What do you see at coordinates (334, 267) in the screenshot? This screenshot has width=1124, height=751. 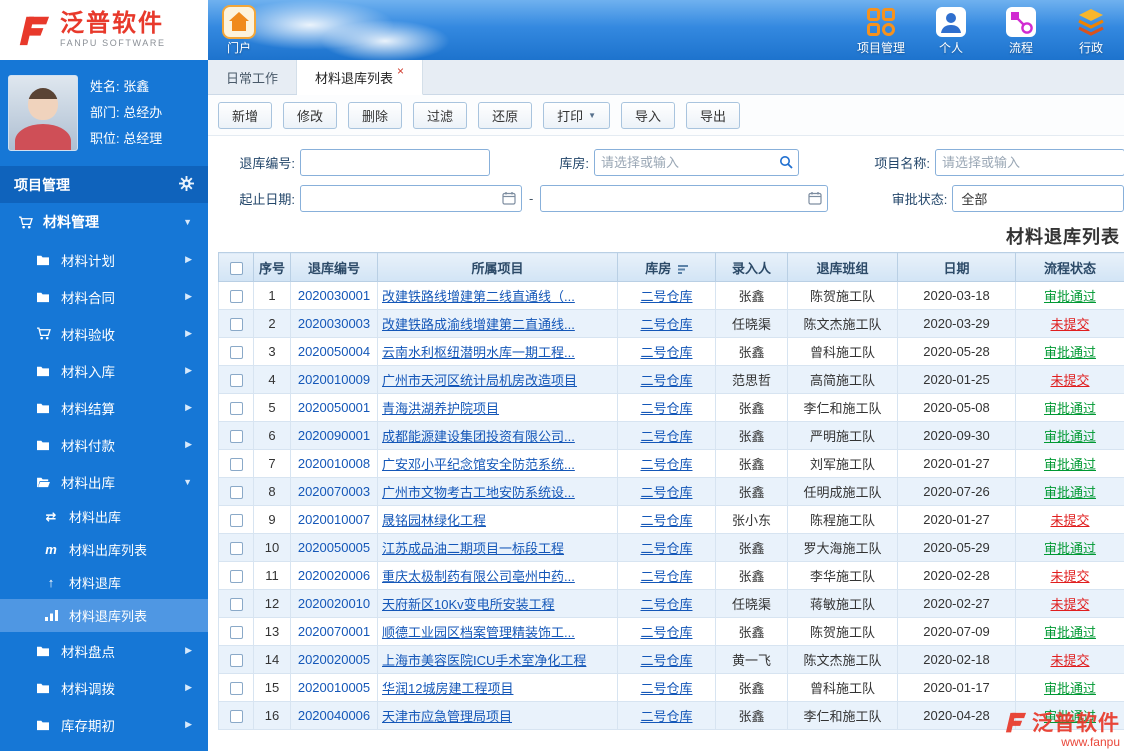 I see `column-header: 退库编号` at bounding box center [334, 267].